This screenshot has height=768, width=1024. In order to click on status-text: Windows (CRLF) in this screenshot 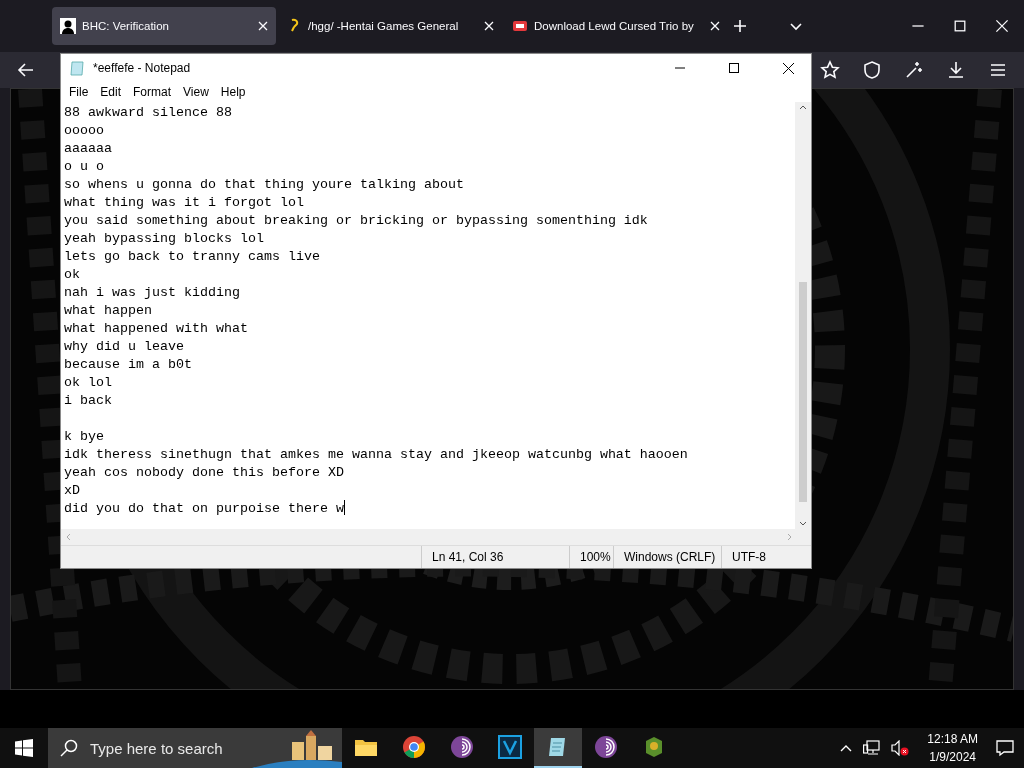, I will do `click(667, 557)`.